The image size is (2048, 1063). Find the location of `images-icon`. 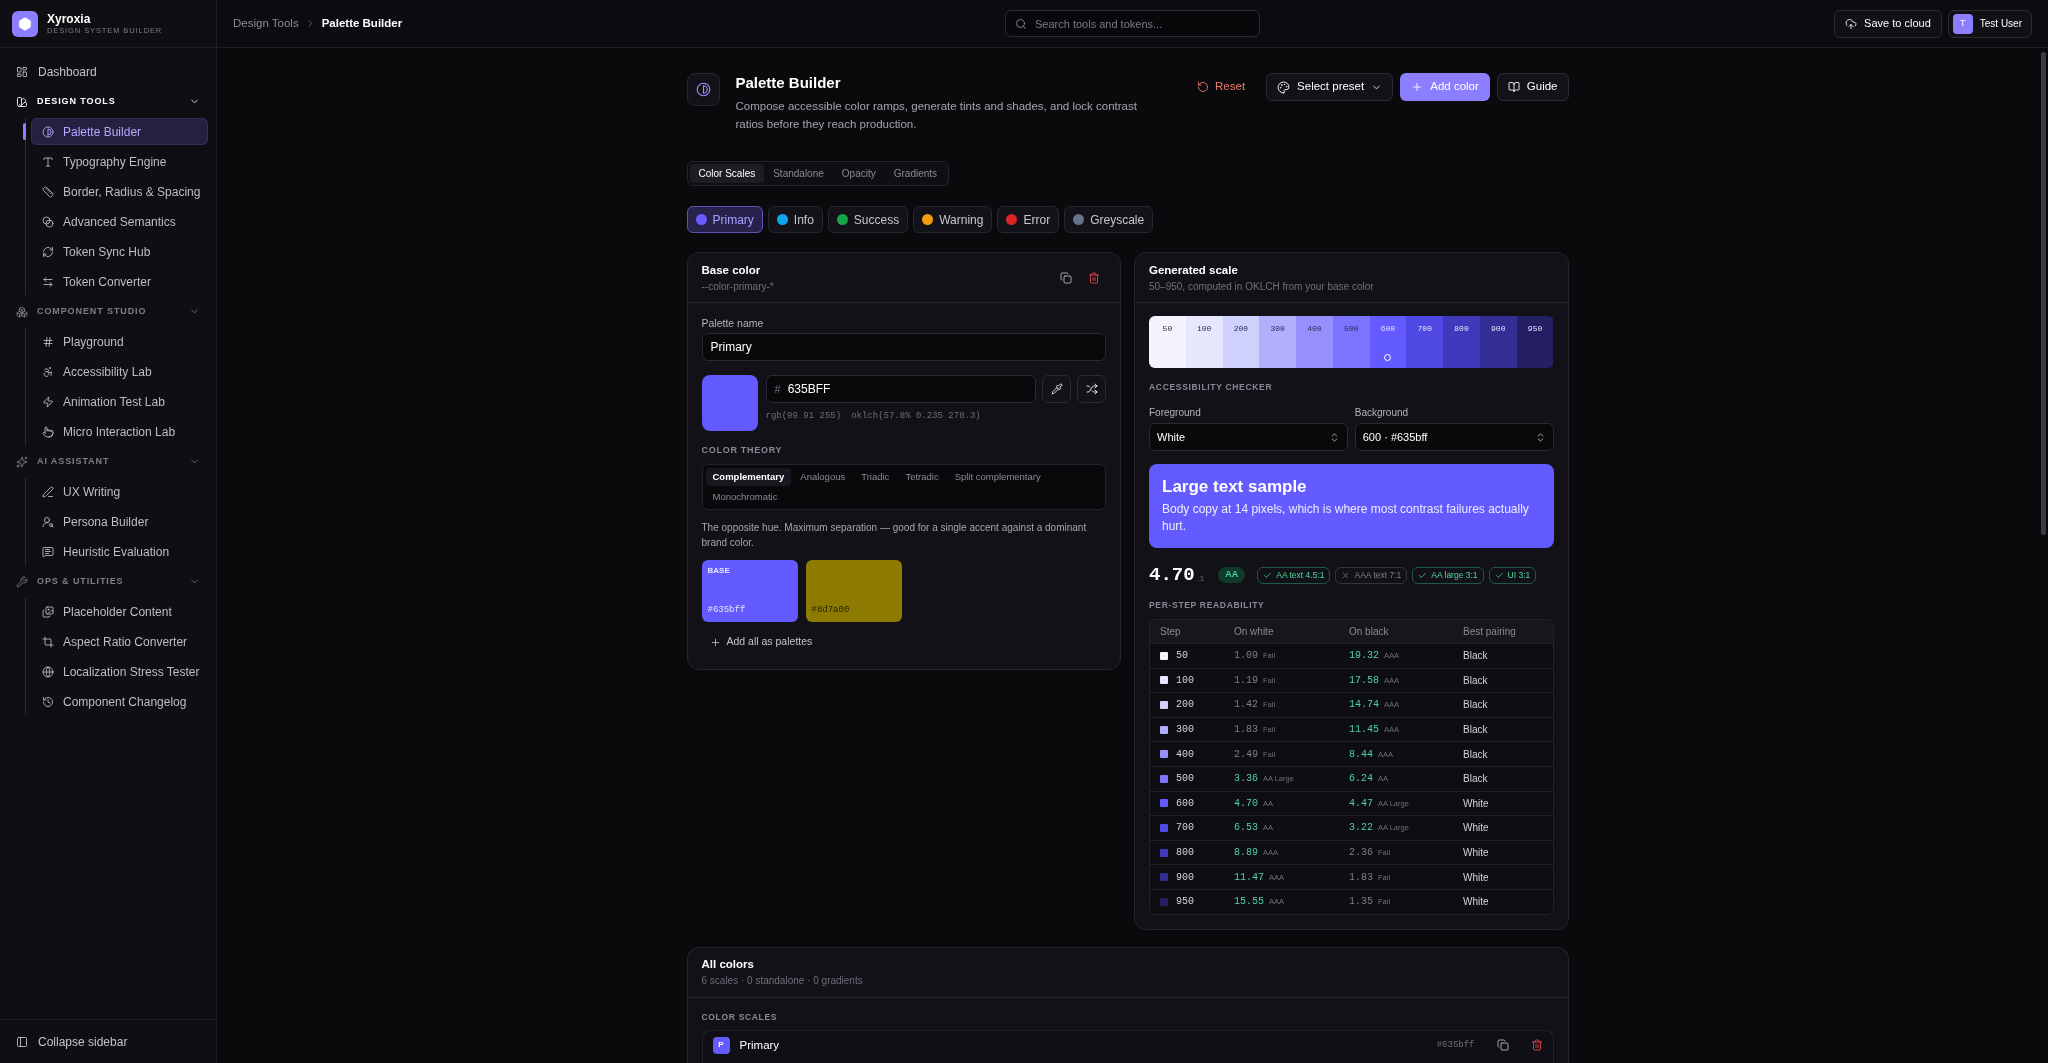

images-icon is located at coordinates (48, 611).